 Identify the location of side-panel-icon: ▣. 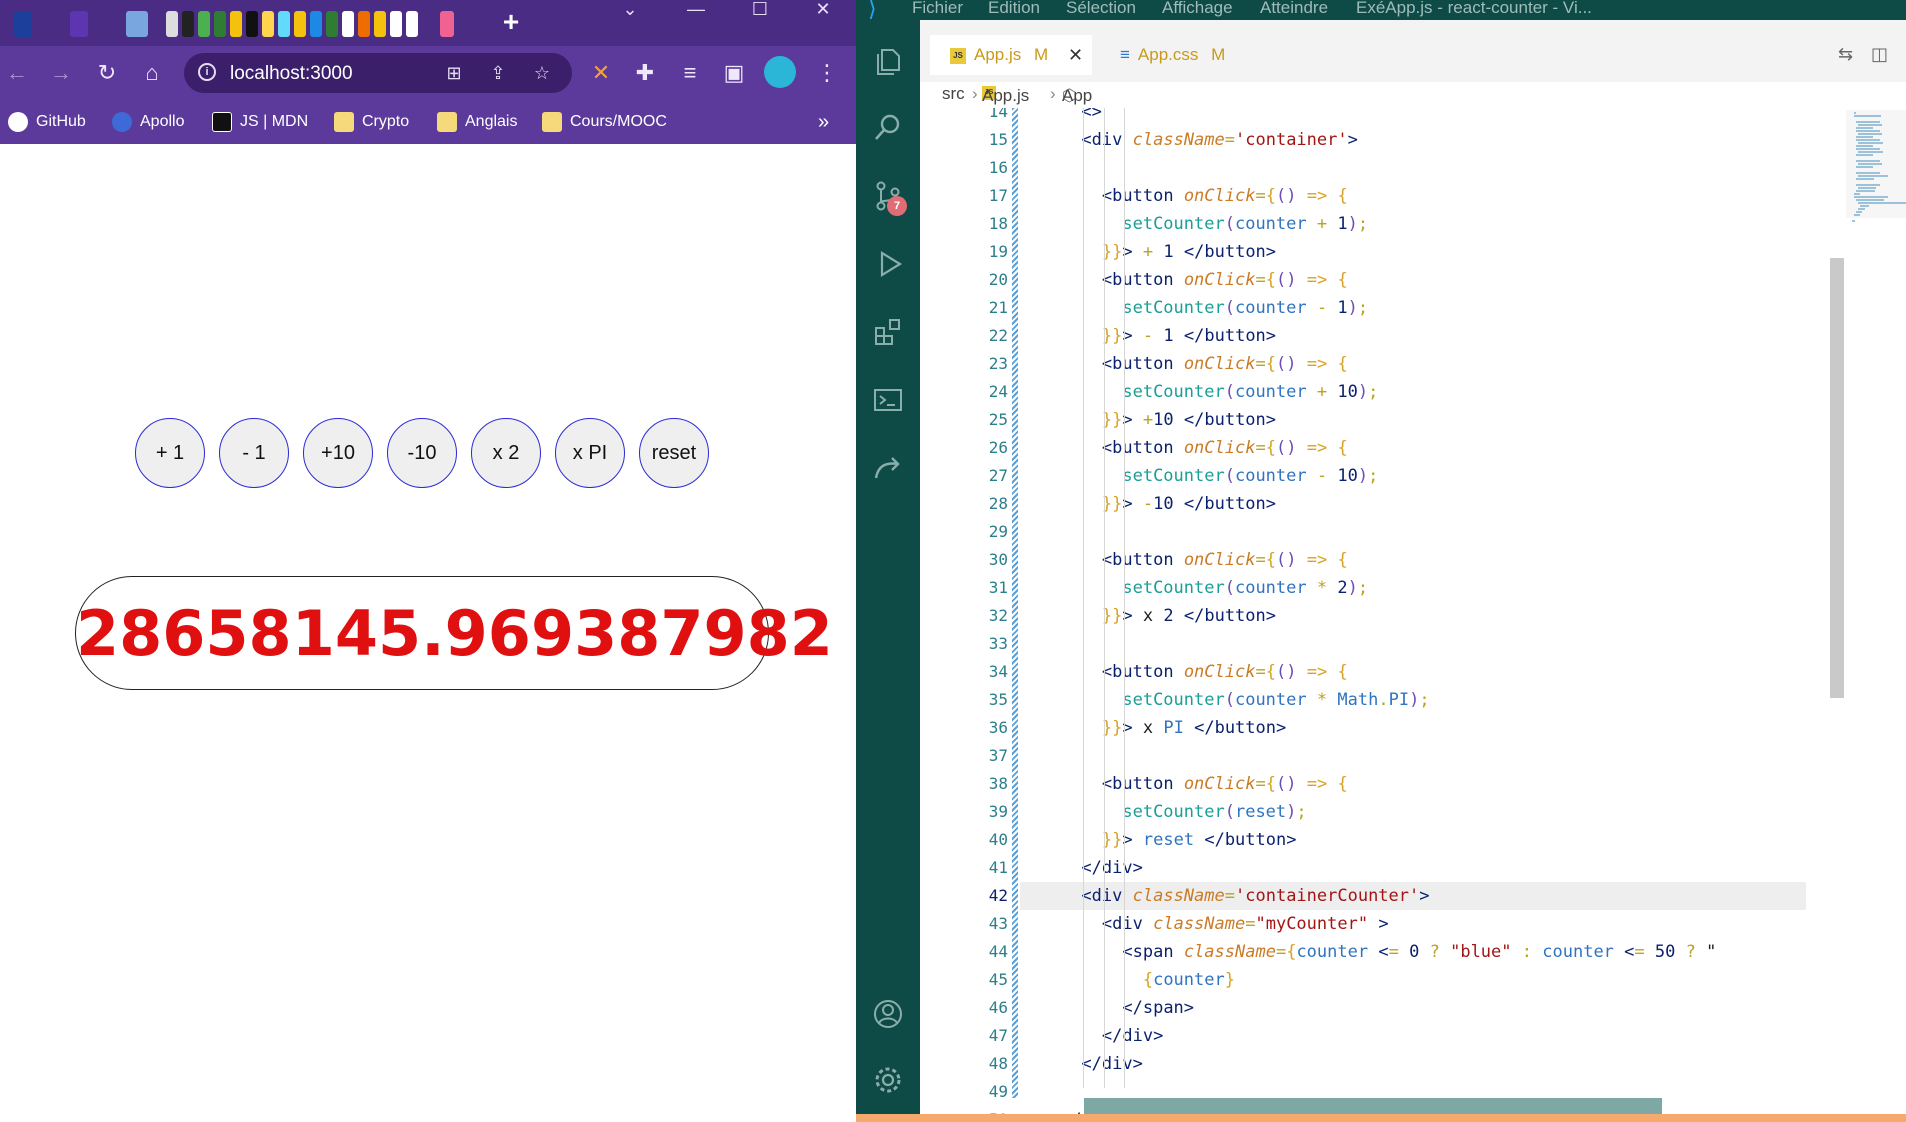
(734, 73).